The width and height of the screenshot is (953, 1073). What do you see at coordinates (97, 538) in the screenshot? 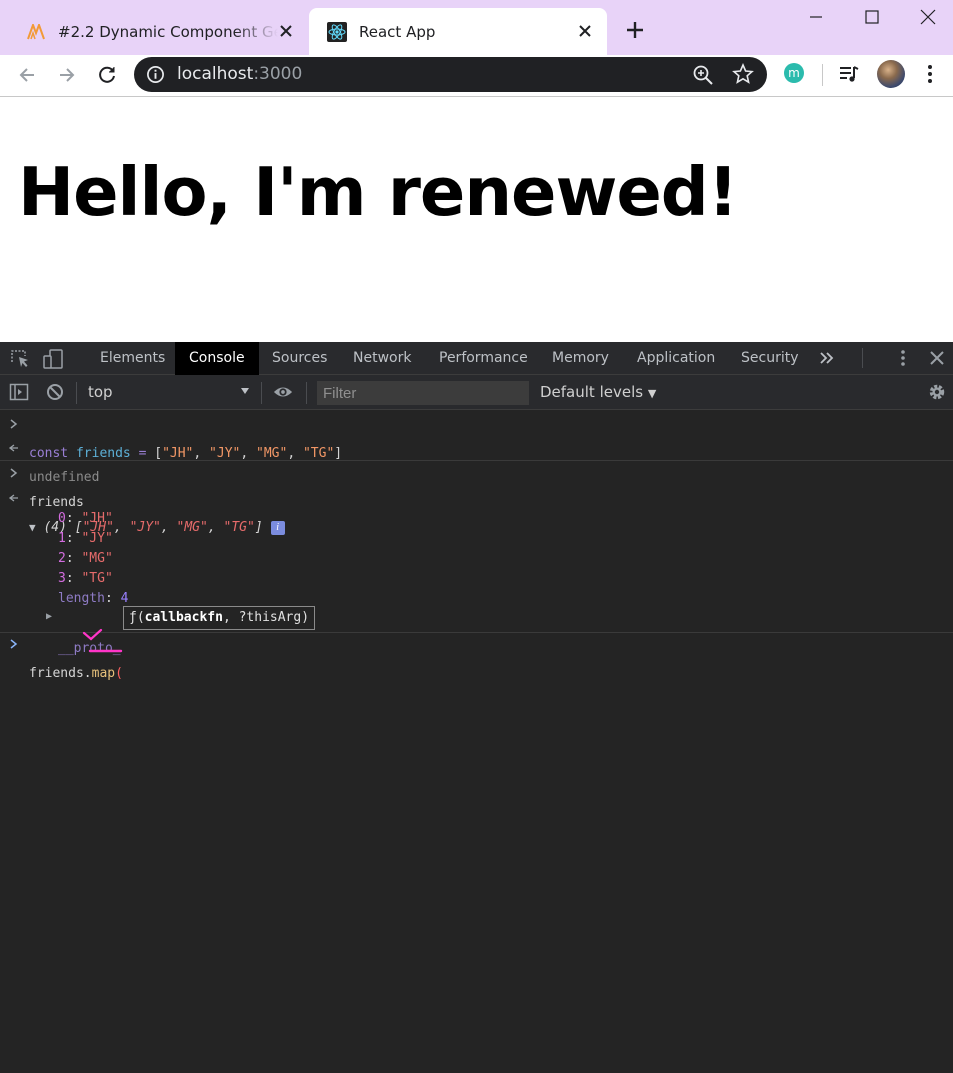
I see `entry-value: "JY"` at bounding box center [97, 538].